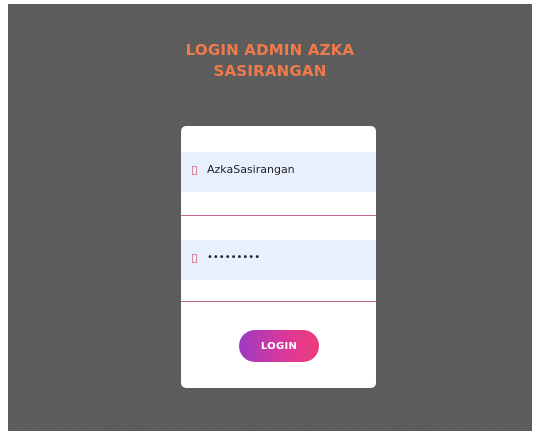 The width and height of the screenshot is (540, 436). I want to click on page-title-line-1: LOGIN ADMIN AZKA, so click(270, 50).